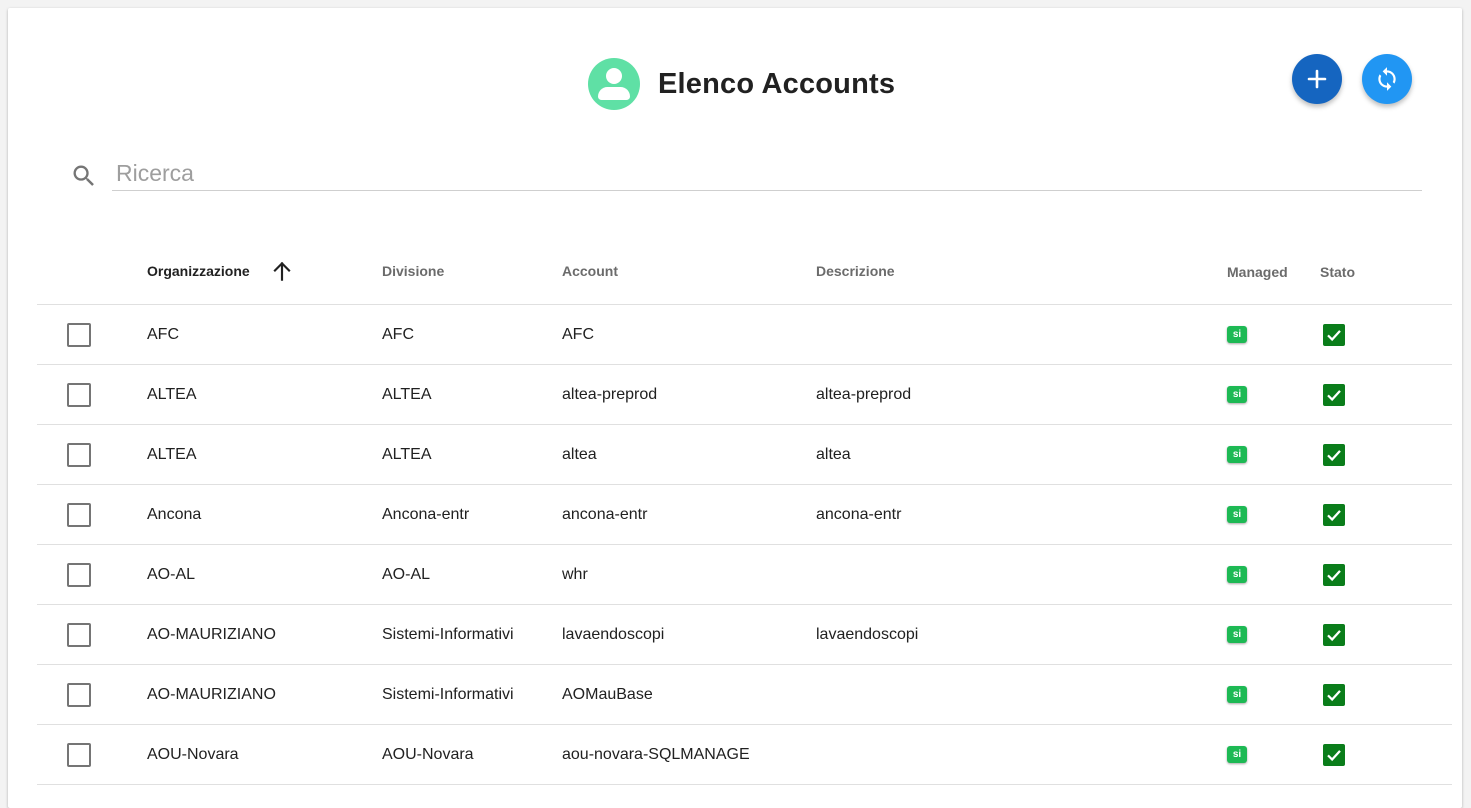 The height and width of the screenshot is (808, 1471). I want to click on cell-descrizione: altea, so click(833, 454).